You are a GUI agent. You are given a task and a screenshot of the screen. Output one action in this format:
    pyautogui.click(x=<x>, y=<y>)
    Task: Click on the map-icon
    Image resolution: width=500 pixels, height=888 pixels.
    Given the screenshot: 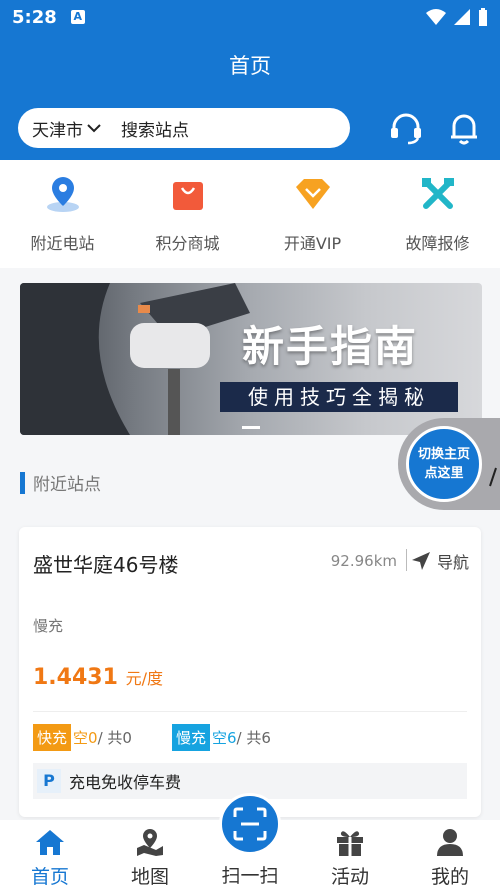 What is the action you would take?
    pyautogui.click(x=150, y=842)
    